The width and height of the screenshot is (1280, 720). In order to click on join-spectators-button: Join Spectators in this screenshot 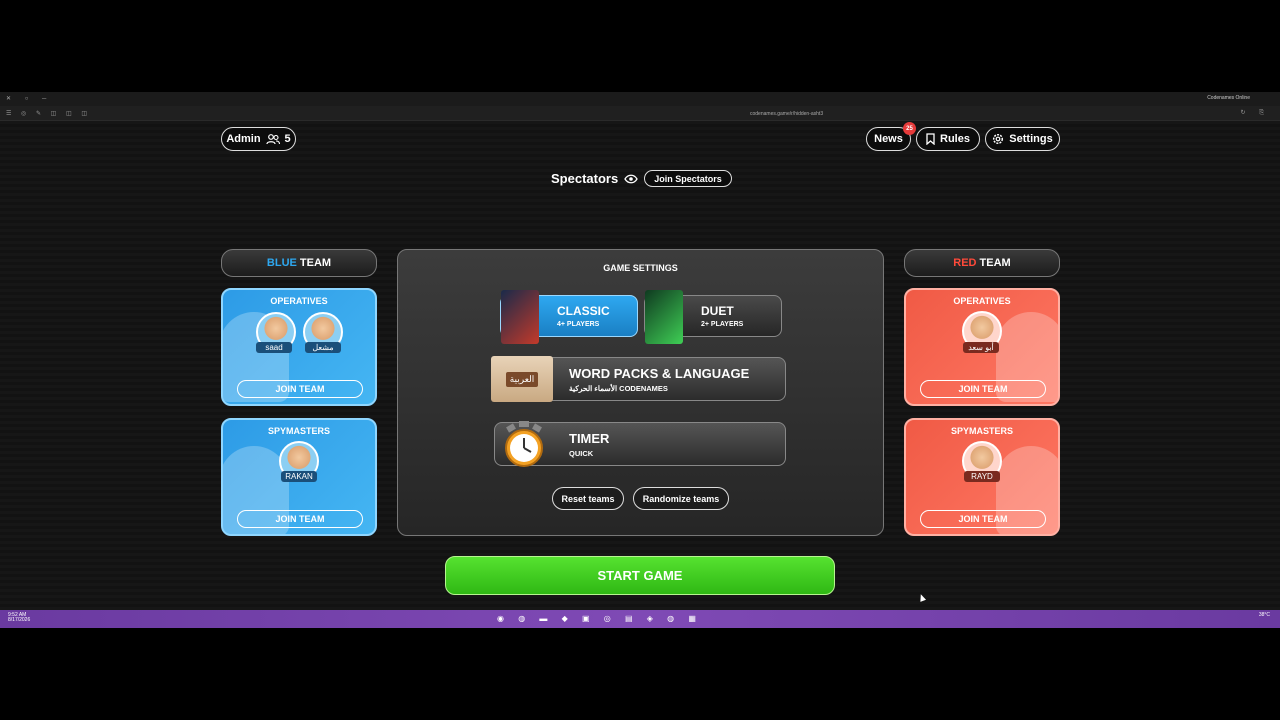, I will do `click(688, 178)`.